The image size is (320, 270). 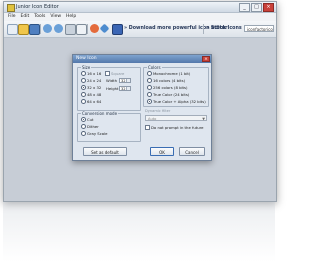 I want to click on height-label: Height, so click(x=112, y=88).